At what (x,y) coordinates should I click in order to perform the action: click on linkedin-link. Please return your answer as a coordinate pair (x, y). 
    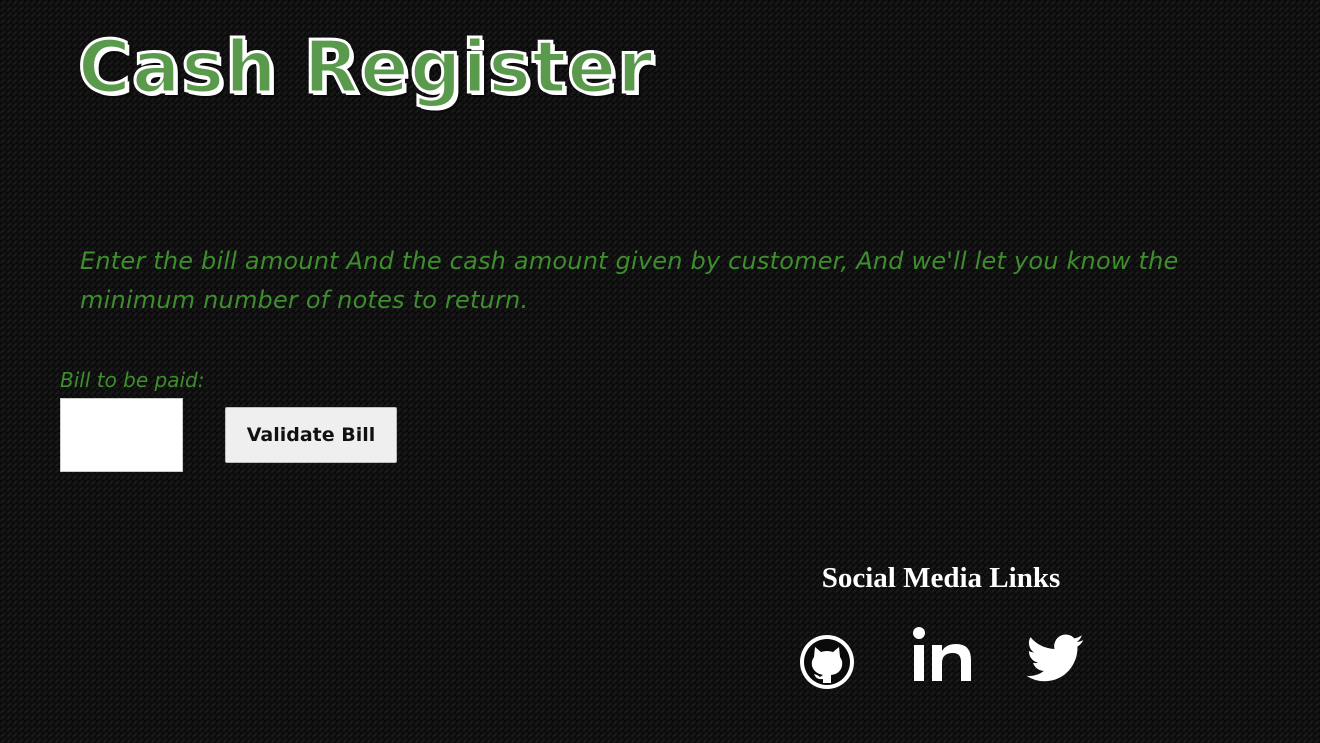
    Looking at the image, I should click on (943, 655).